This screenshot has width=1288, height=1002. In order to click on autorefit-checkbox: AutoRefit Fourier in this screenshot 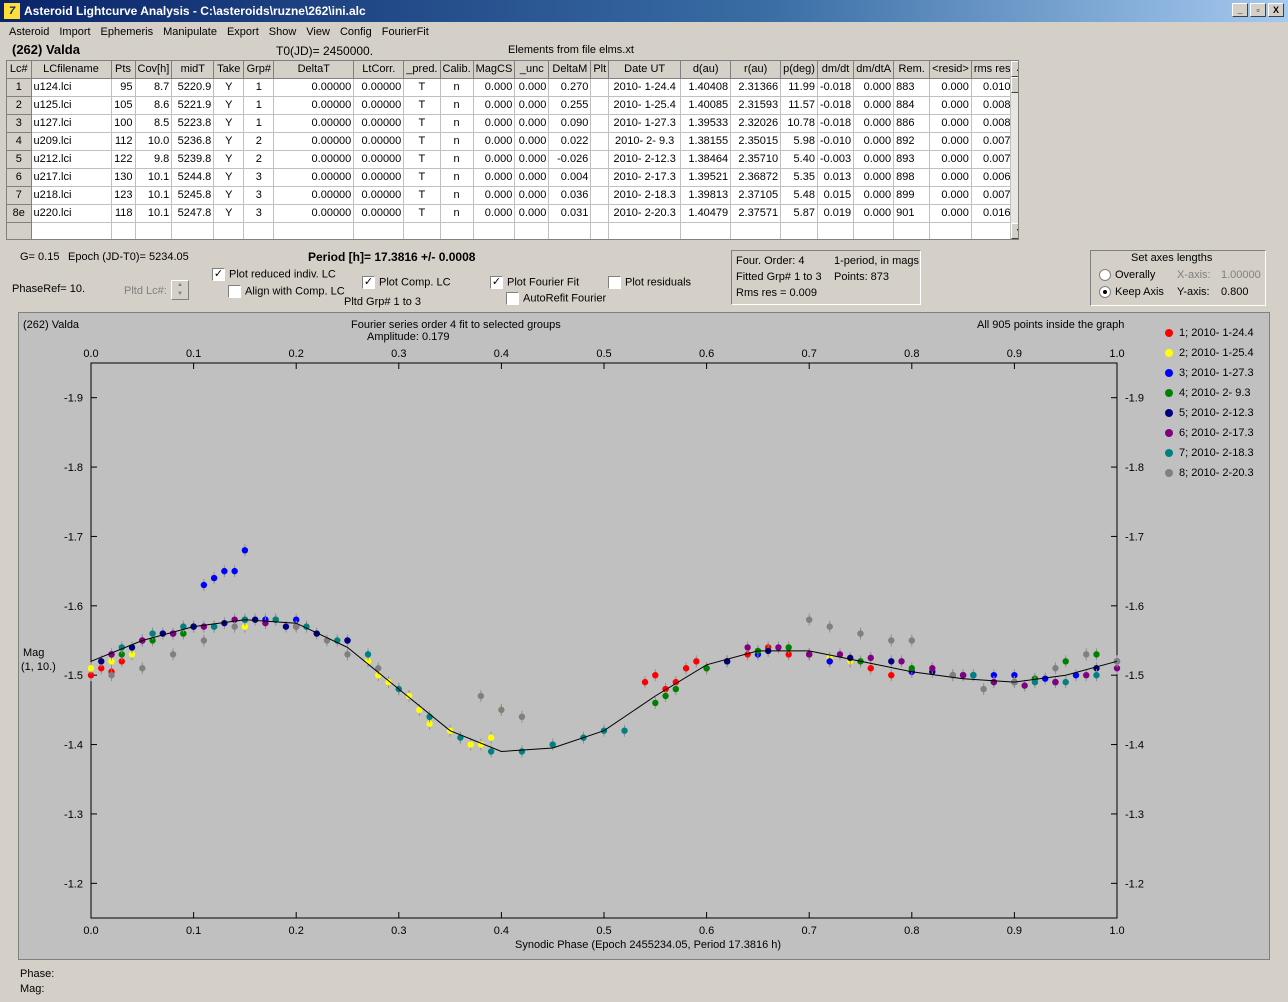, I will do `click(556, 298)`.